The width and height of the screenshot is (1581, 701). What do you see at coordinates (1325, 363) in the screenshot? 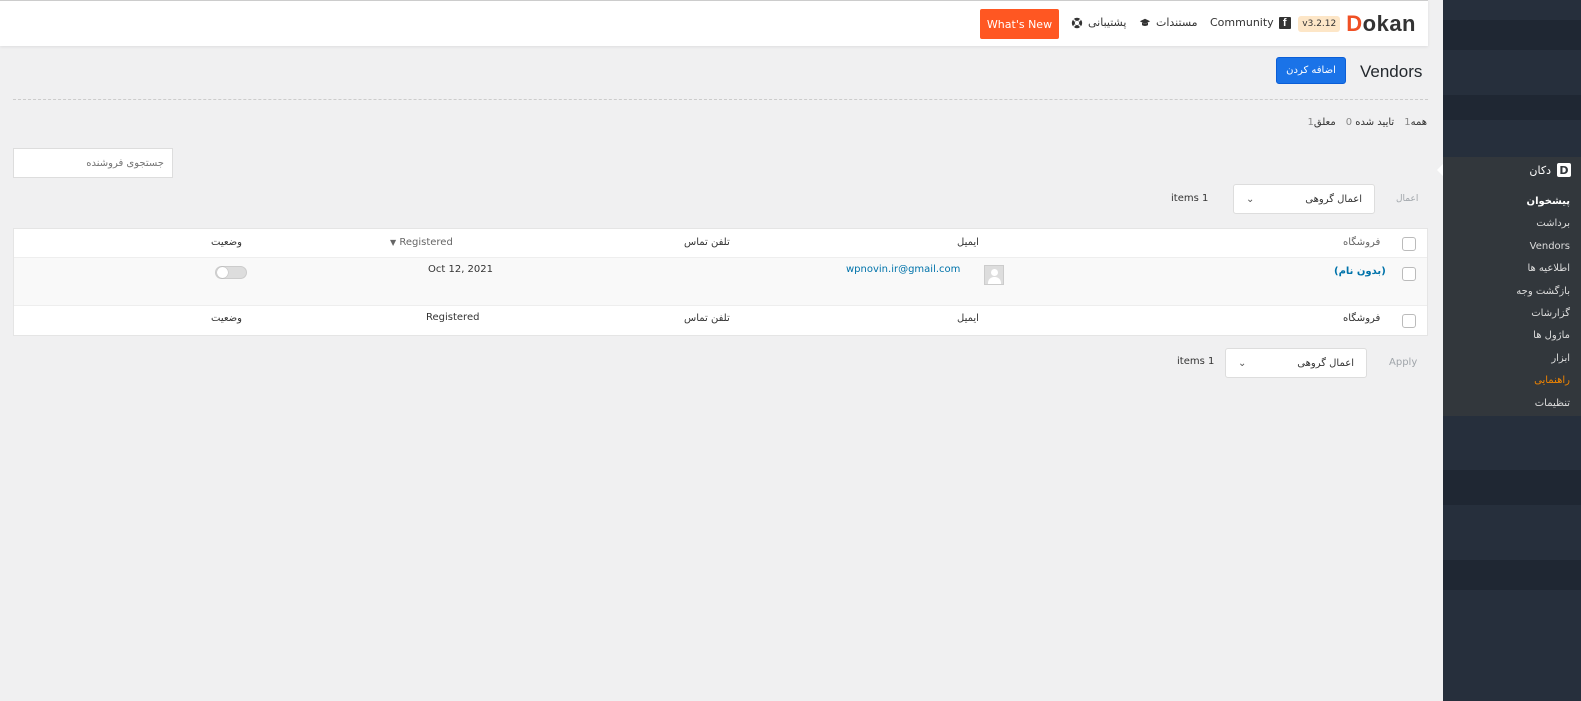
I see `bulk-action-selected-bottom: اعمال گروهی` at bounding box center [1325, 363].